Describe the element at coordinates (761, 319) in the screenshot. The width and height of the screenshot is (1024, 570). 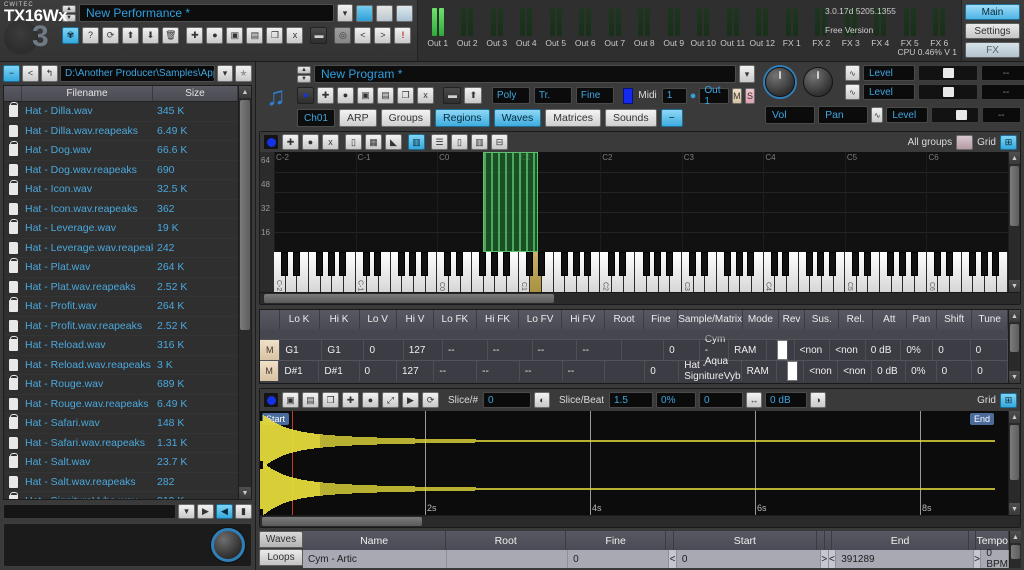
I see `region-col-12: Mode` at that location.